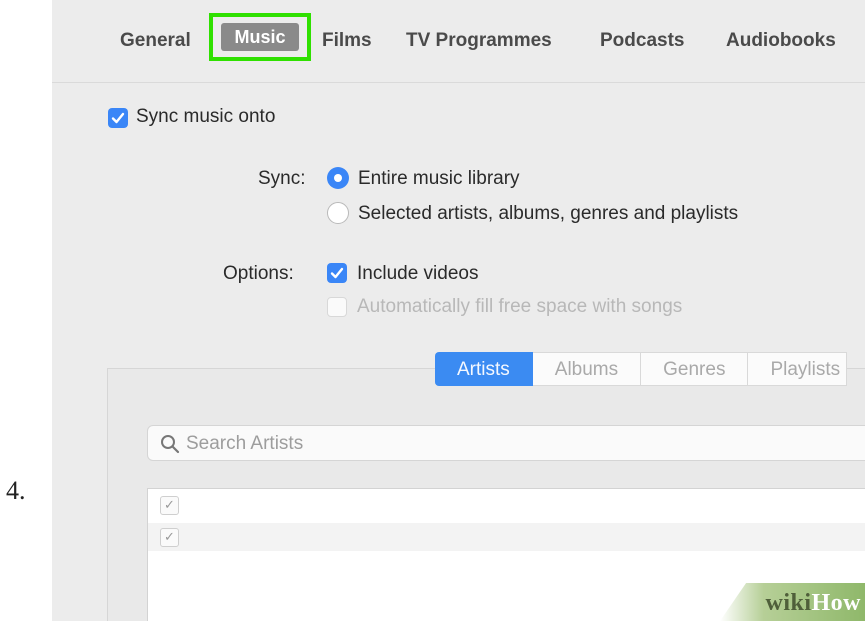 Image resolution: width=865 pixels, height=621 pixels. What do you see at coordinates (798, 369) in the screenshot?
I see `segment-playlists: Playlists` at bounding box center [798, 369].